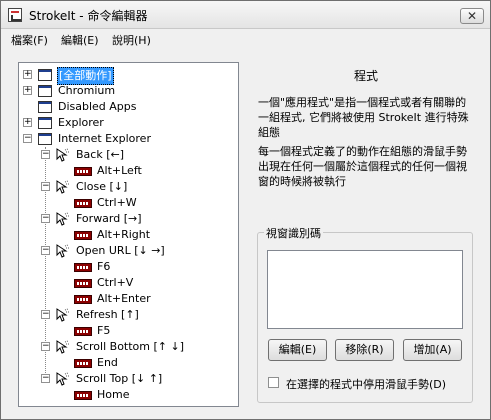  I want to click on tree-item-label: Chromium, so click(87, 90).